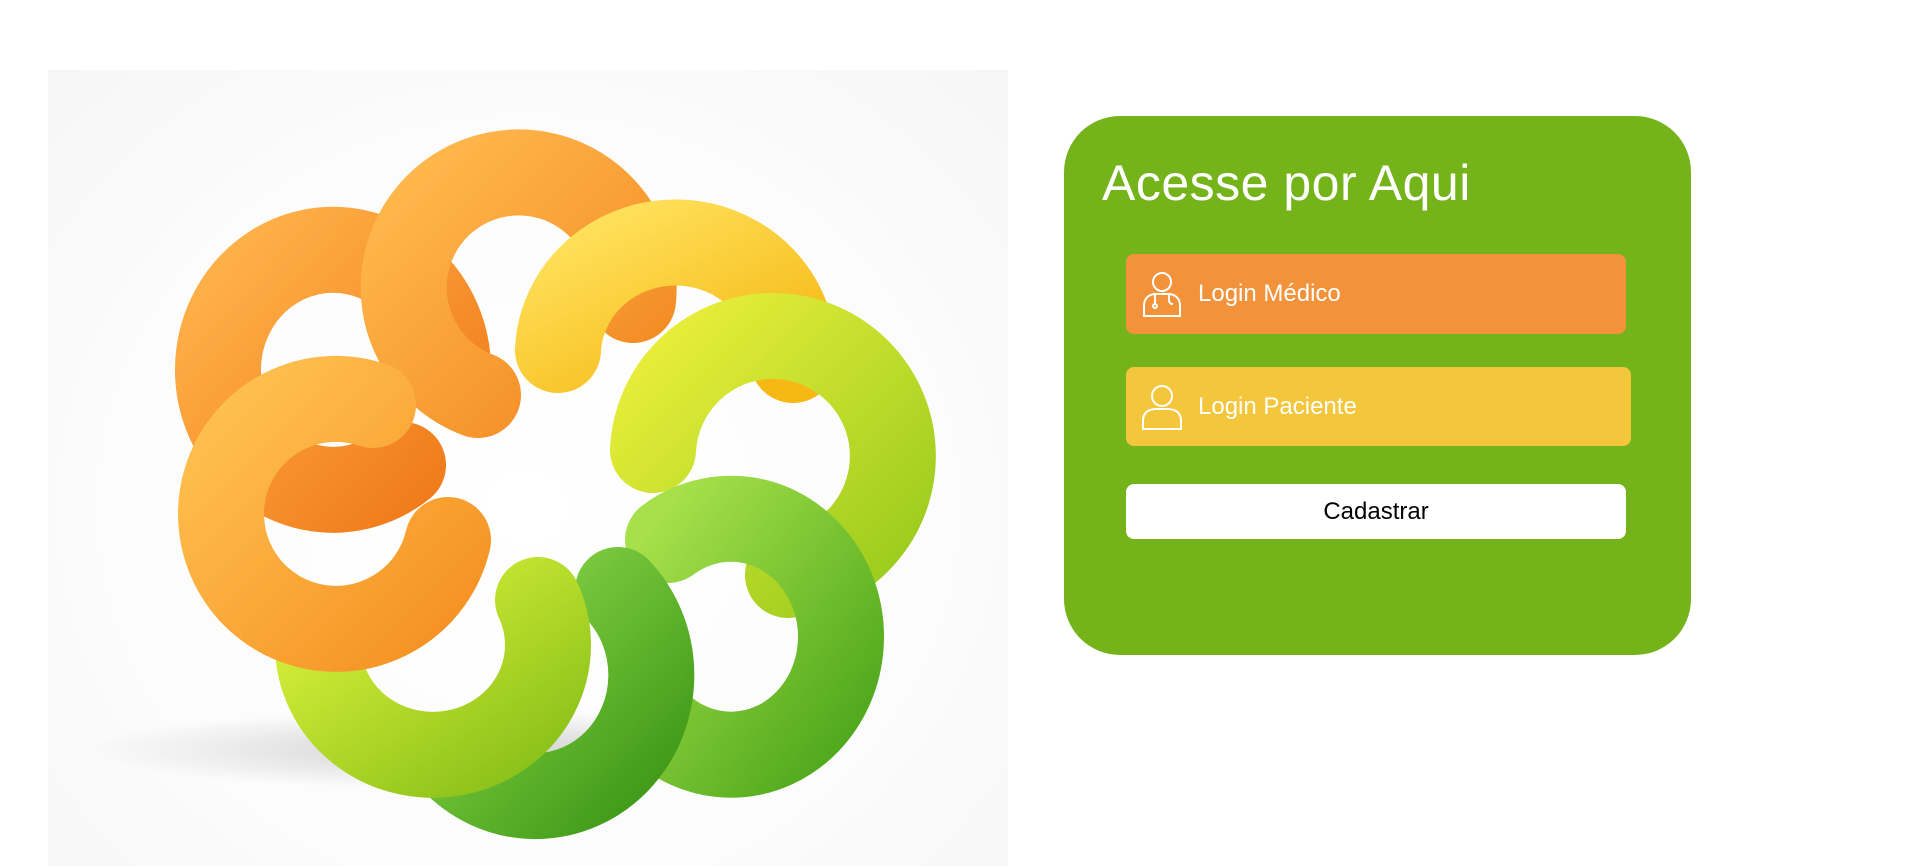 This screenshot has height=866, width=1918. What do you see at coordinates (1162, 294) in the screenshot?
I see `doctor-user-icon` at bounding box center [1162, 294].